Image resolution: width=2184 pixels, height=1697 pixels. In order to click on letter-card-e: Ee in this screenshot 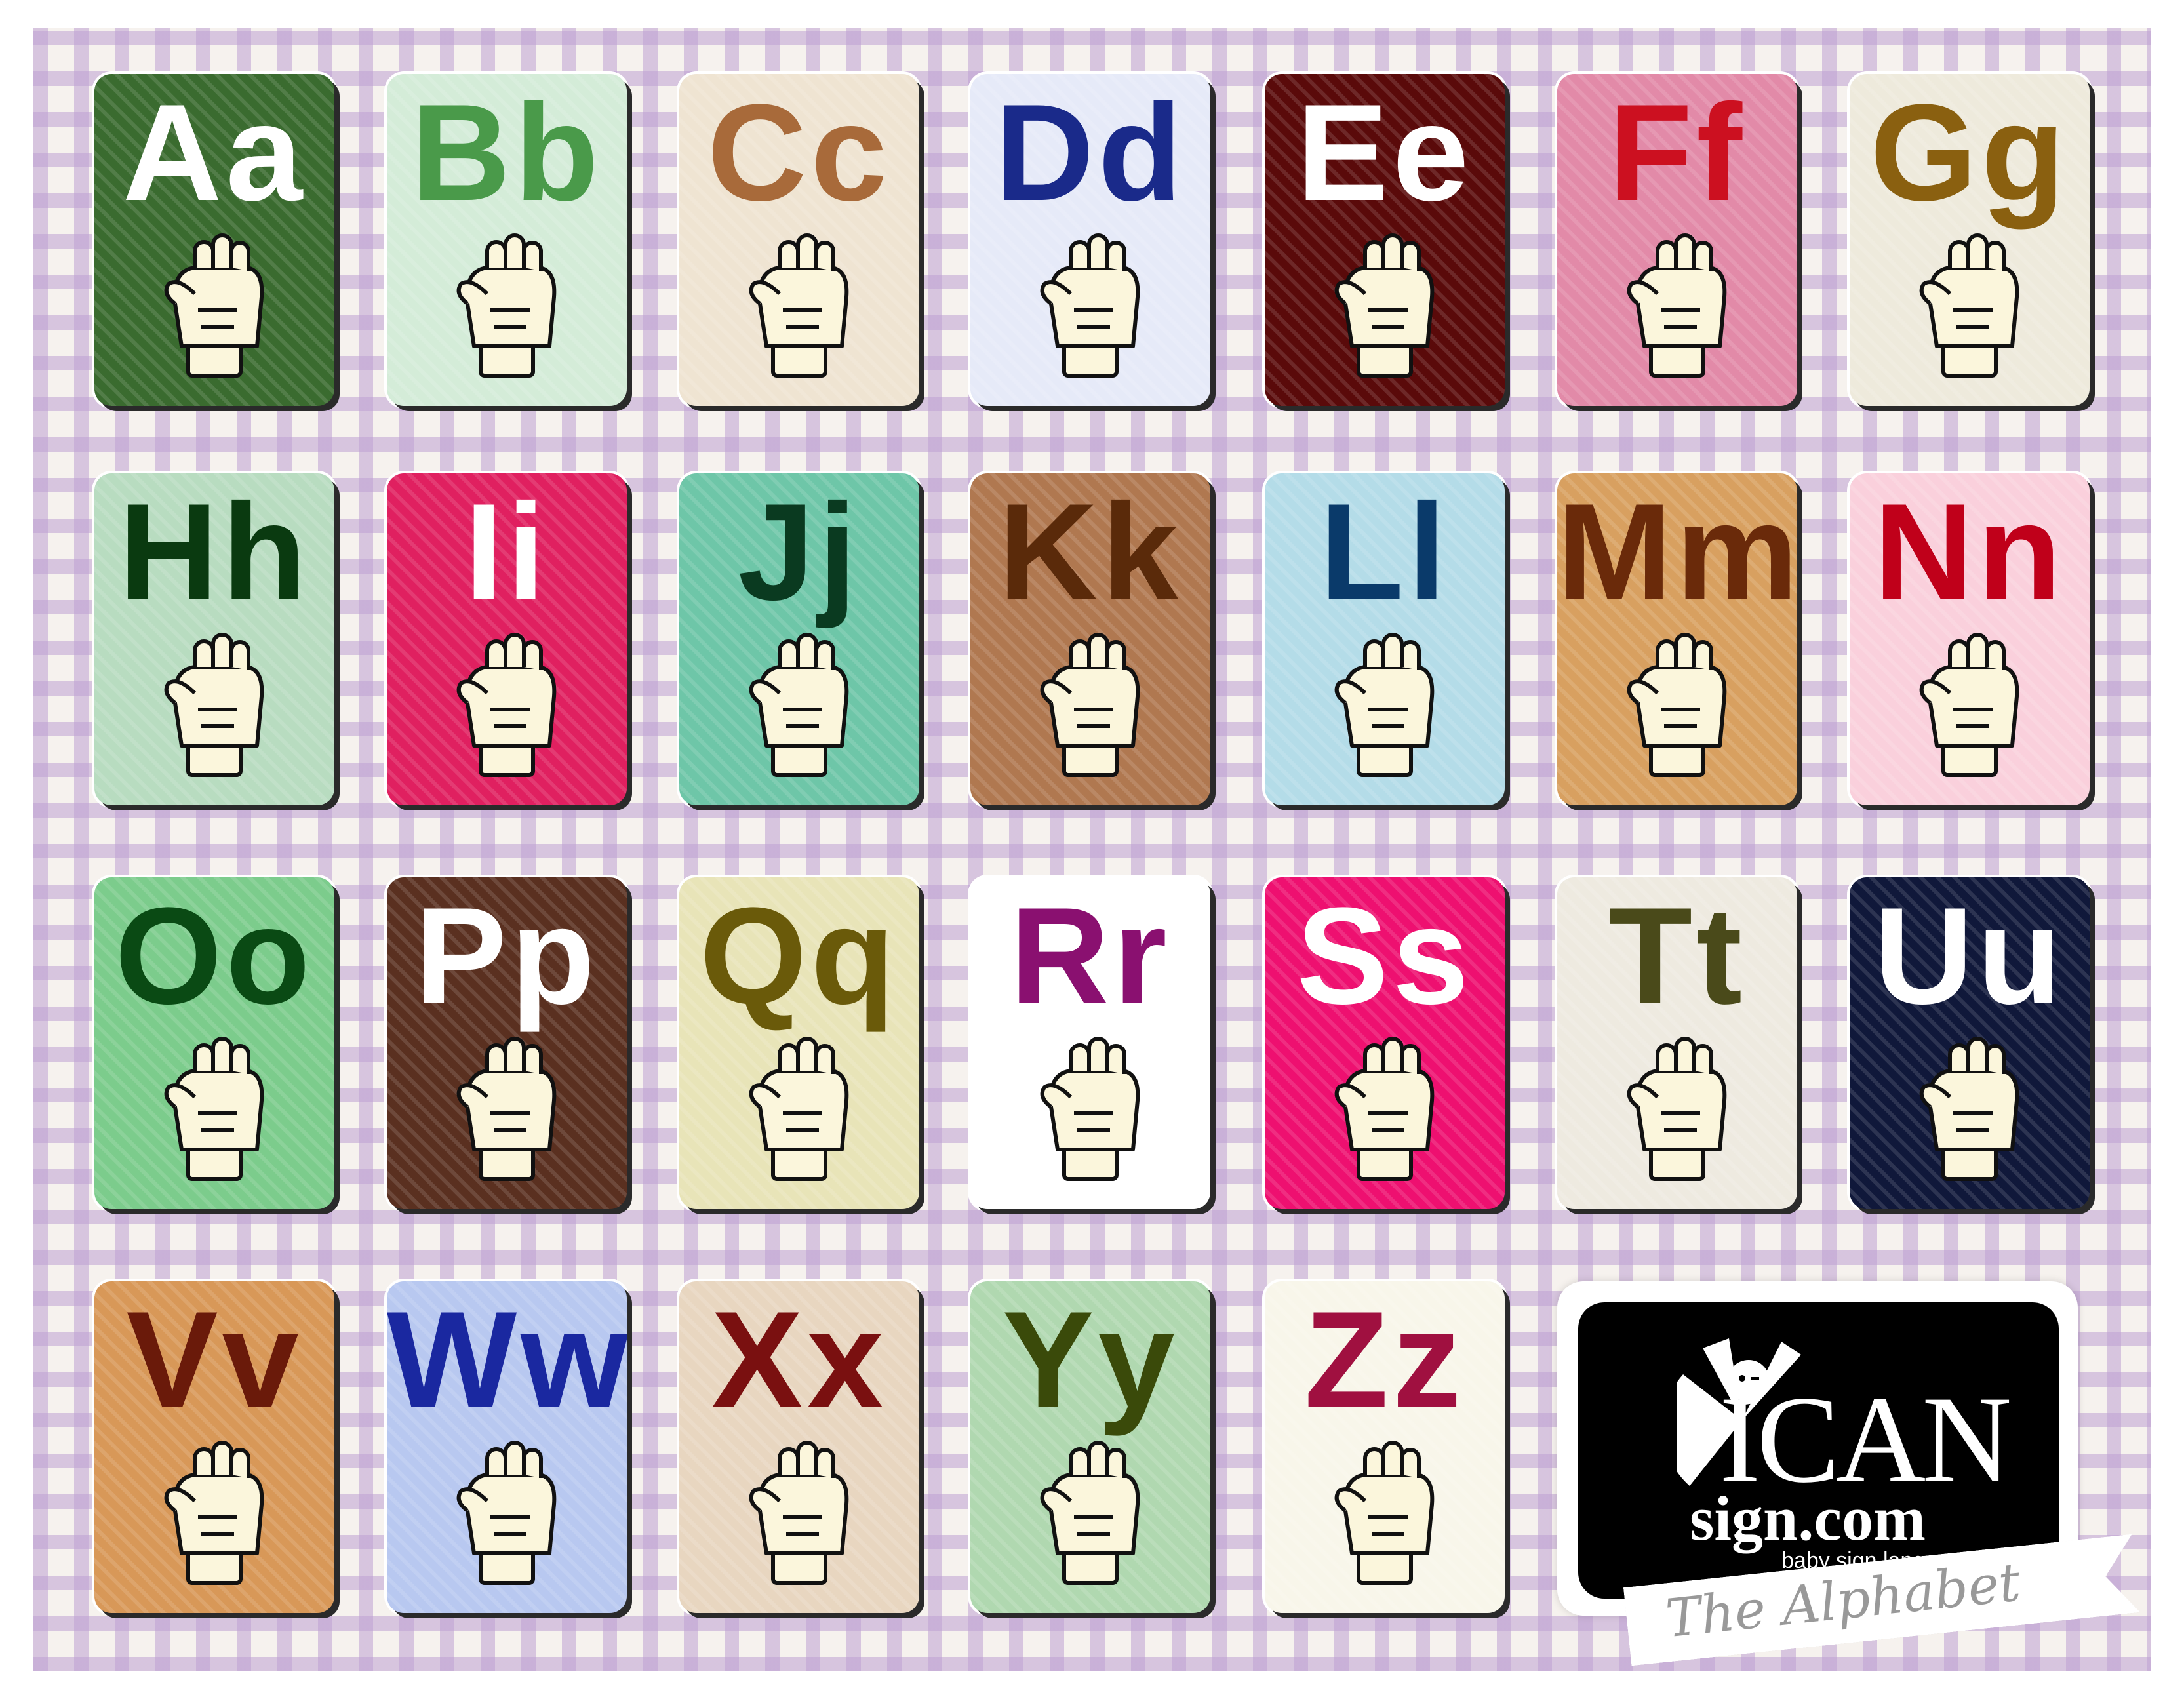, I will do `click(1385, 240)`.